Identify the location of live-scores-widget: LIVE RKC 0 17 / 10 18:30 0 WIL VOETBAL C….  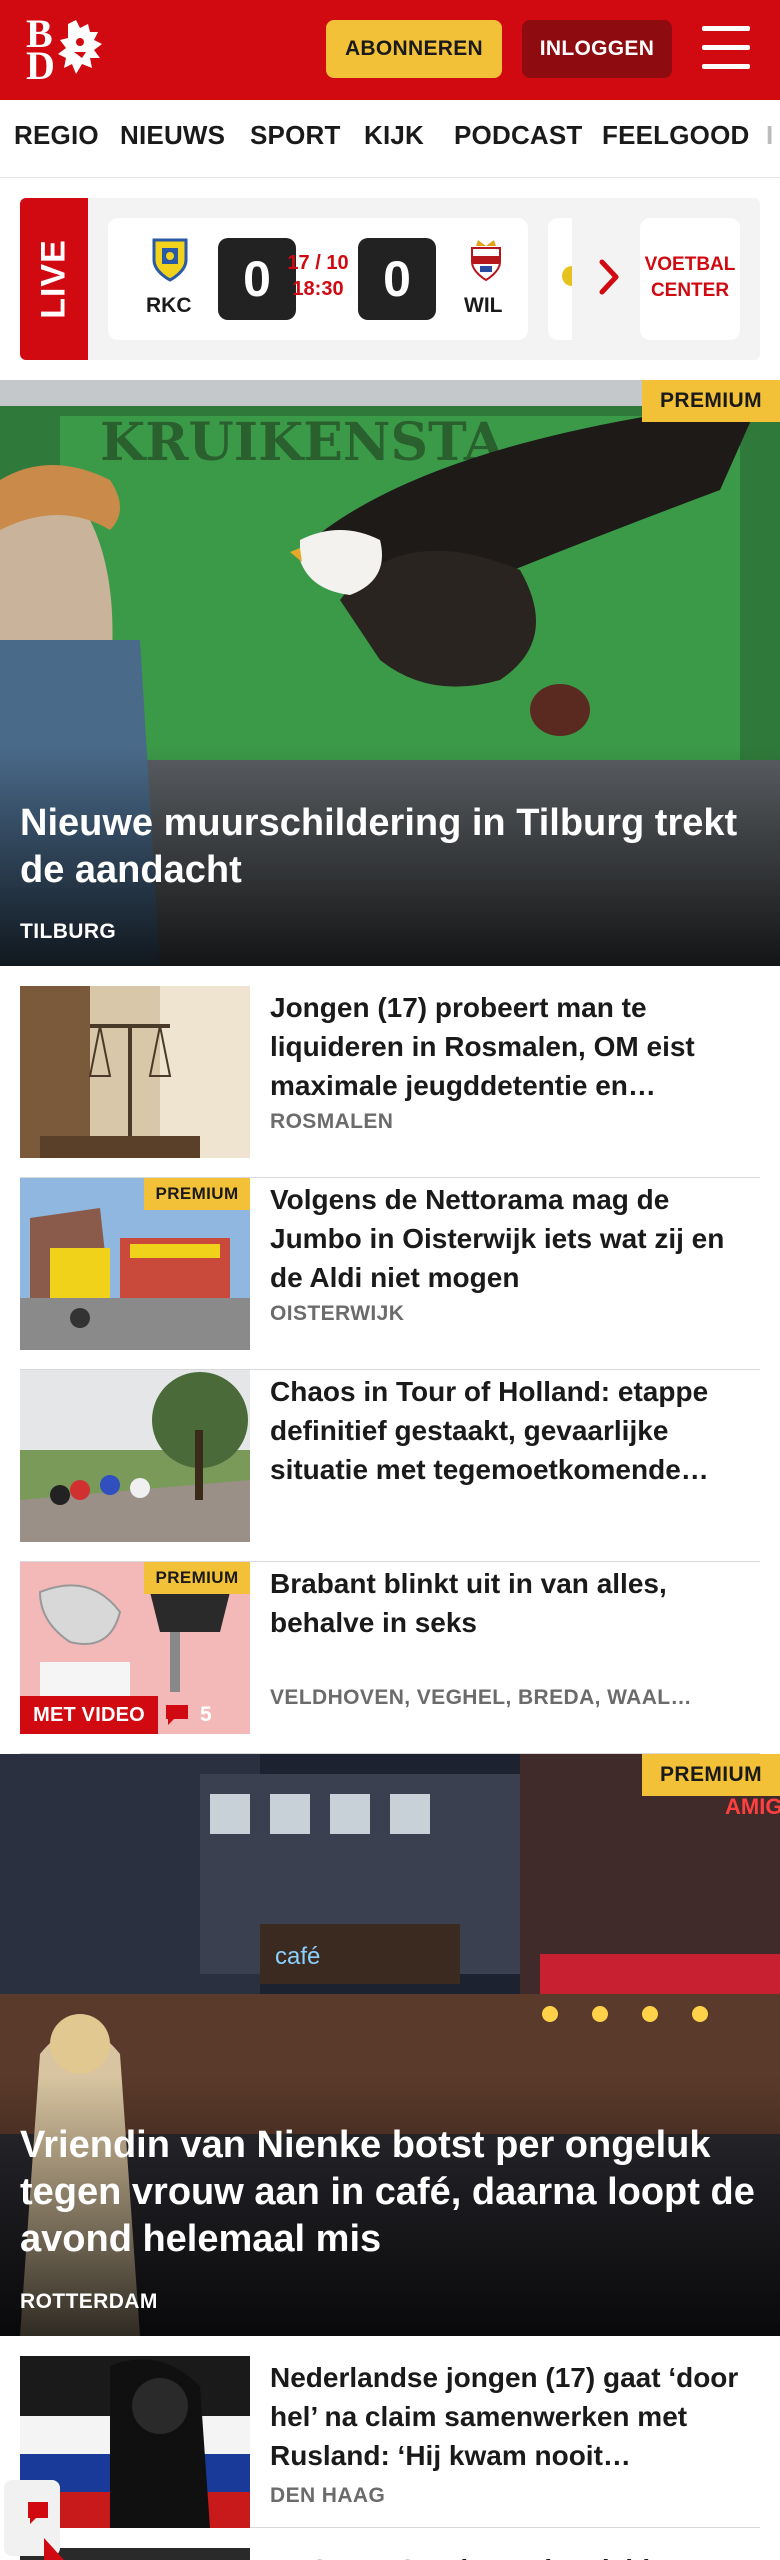
(390, 279).